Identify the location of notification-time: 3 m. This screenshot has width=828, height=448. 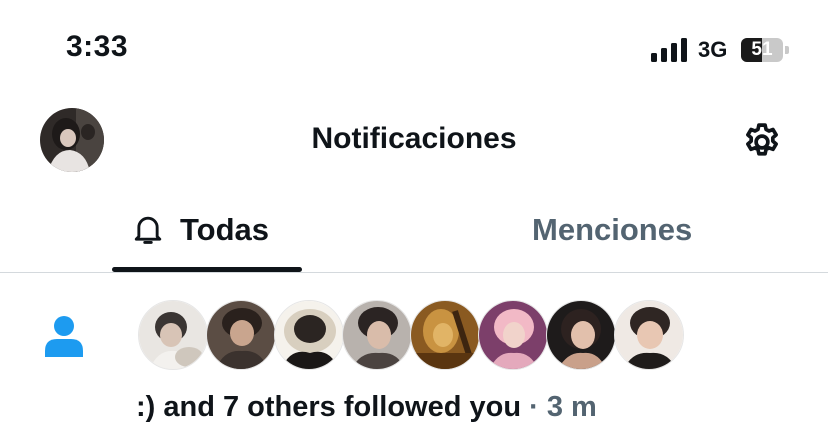
(571, 407).